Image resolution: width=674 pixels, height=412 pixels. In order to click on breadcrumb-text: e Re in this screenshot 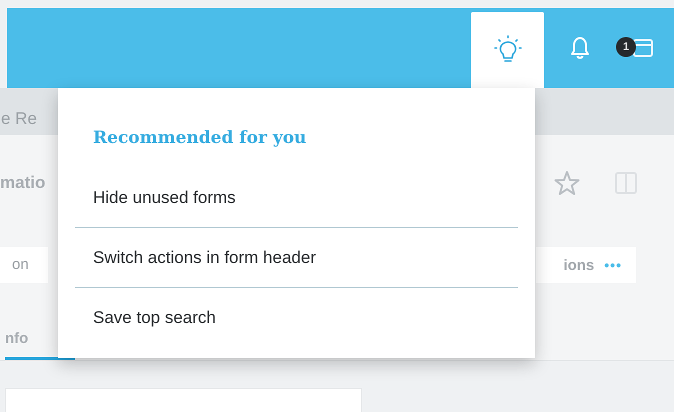, I will do `click(19, 119)`.